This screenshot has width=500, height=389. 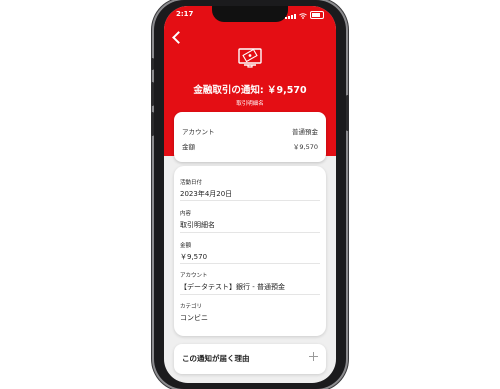 What do you see at coordinates (290, 16) in the screenshot?
I see `signal-icon` at bounding box center [290, 16].